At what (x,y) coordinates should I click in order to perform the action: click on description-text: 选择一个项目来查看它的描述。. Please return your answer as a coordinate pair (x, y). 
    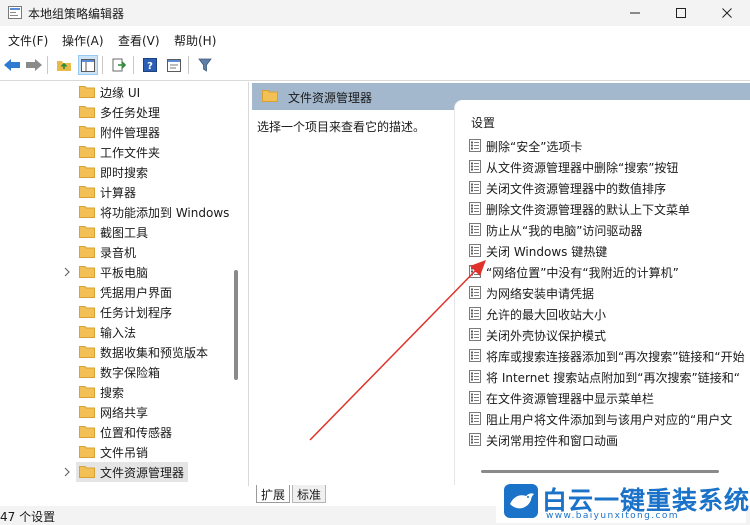
    Looking at the image, I should click on (341, 127).